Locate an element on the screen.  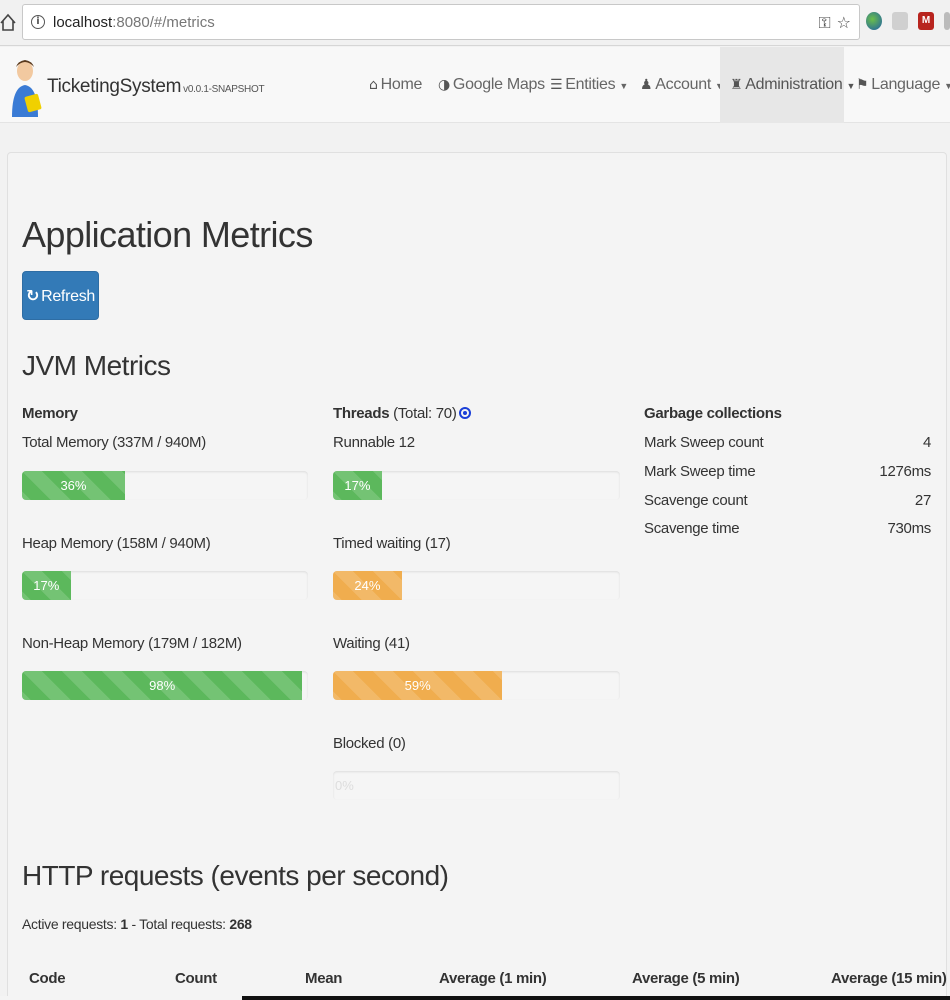
memory-heading: Memory is located at coordinates (50, 413).